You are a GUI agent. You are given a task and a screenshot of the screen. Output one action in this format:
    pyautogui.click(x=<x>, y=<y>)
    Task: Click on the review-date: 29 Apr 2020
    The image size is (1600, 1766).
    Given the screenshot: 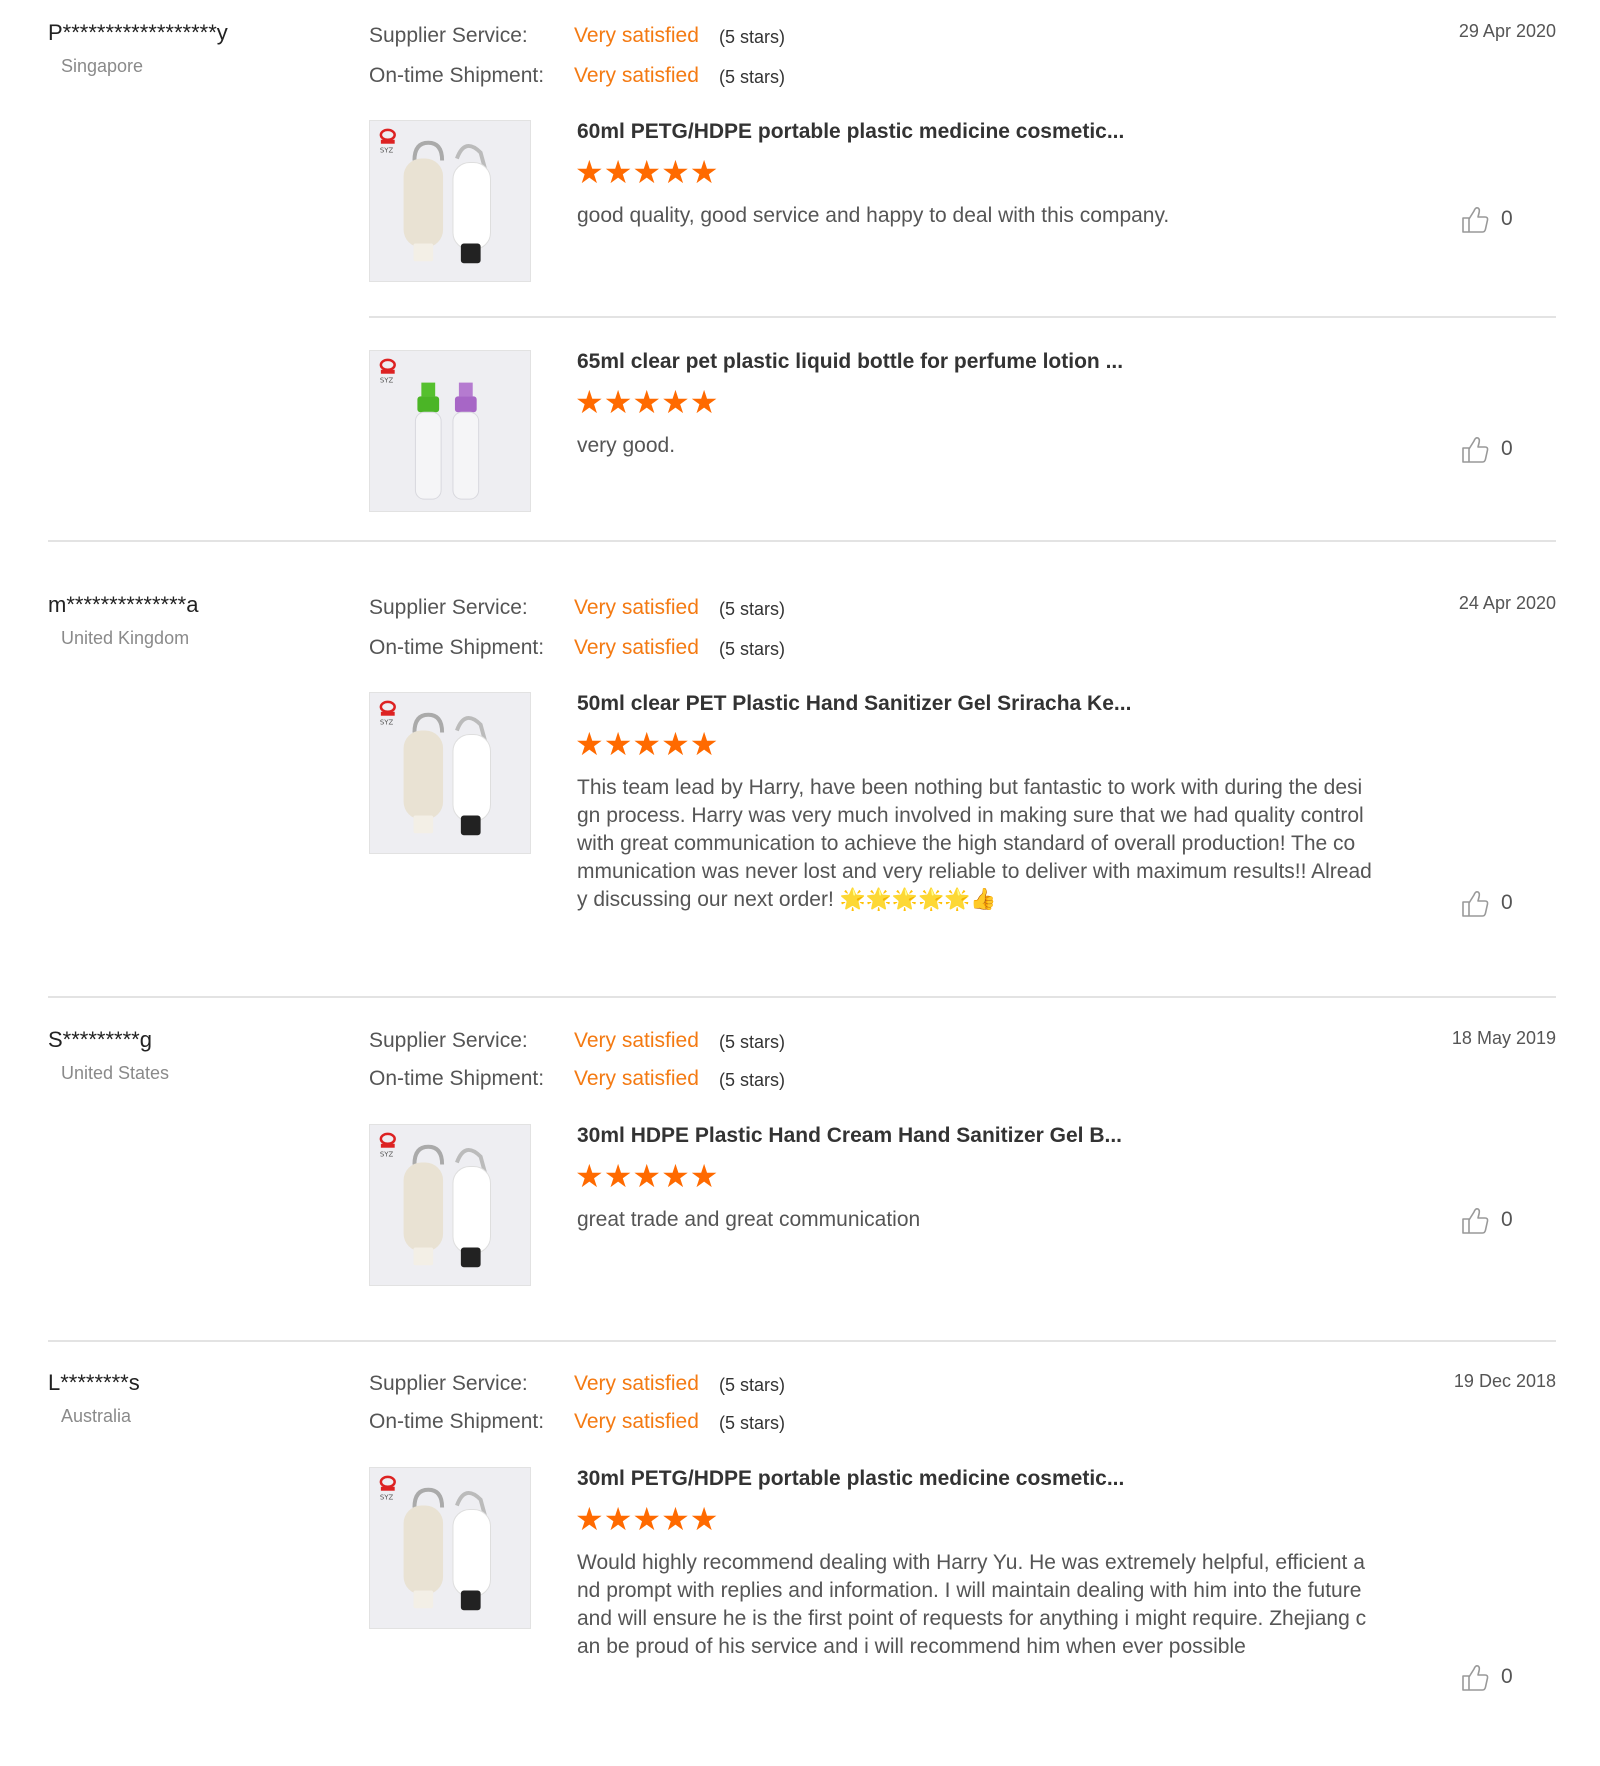 What is the action you would take?
    pyautogui.click(x=1507, y=31)
    